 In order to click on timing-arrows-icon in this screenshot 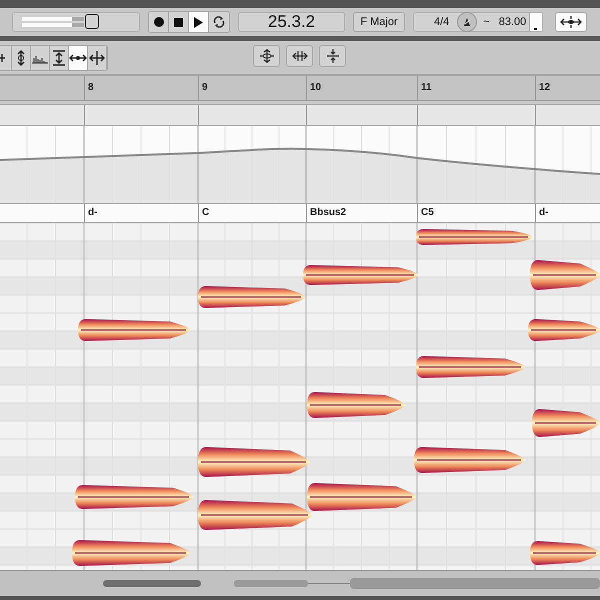, I will do `click(300, 56)`.